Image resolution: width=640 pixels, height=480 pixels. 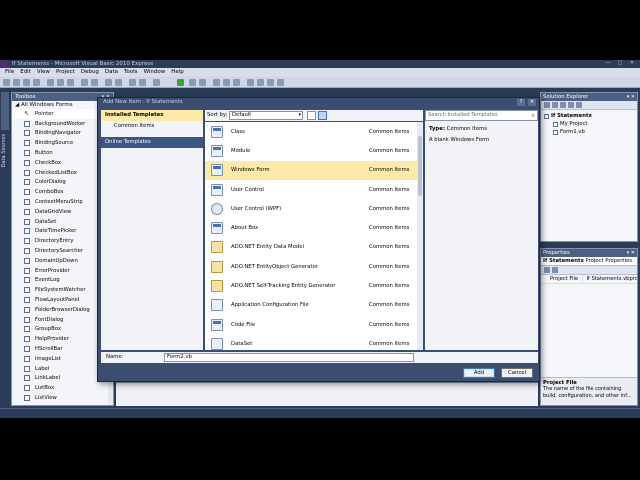 I want to click on about-box-icon, so click(x=217, y=228).